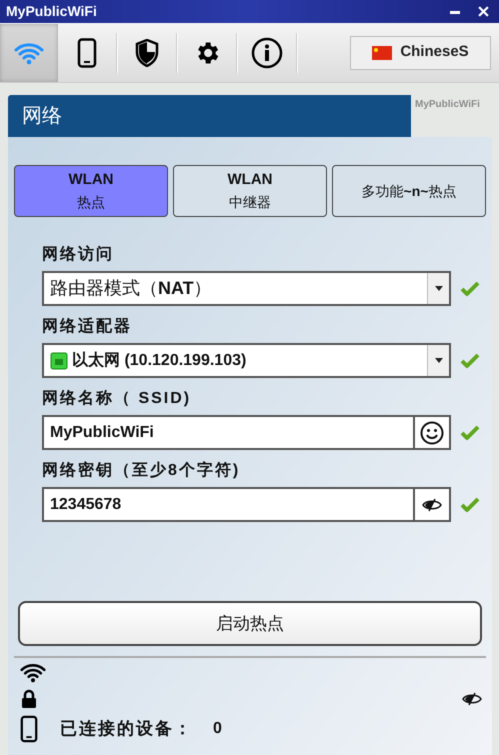  What do you see at coordinates (78, 254) in the screenshot?
I see `field-label: 网络访问` at bounding box center [78, 254].